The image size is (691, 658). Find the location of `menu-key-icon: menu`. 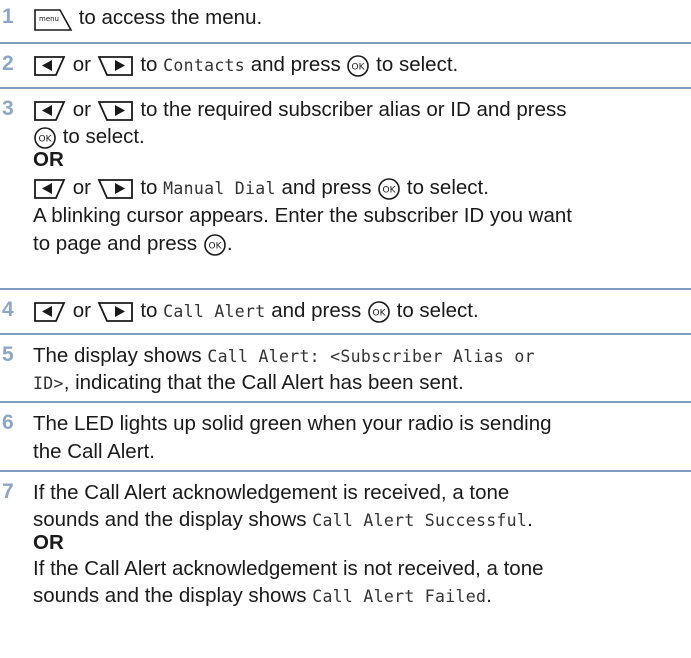

menu-key-icon: menu is located at coordinates (53, 19).